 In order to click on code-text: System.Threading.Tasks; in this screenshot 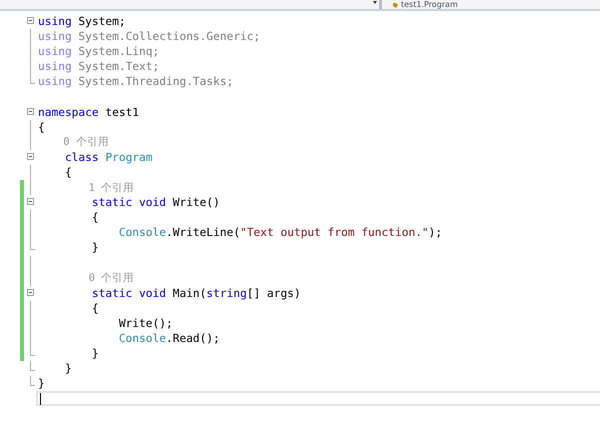, I will do `click(155, 81)`.